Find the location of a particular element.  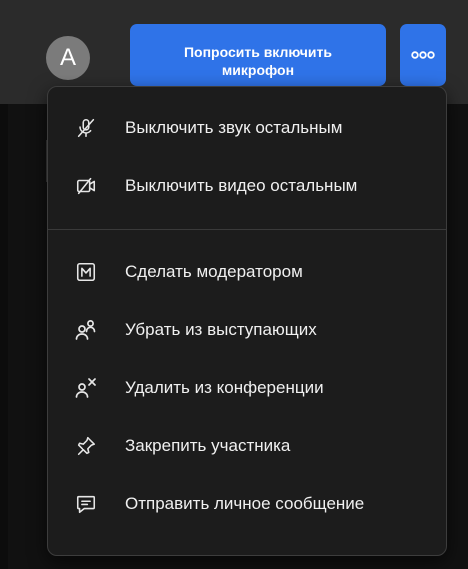

menu-item-make-moderator: Сделать модератором is located at coordinates (247, 272).